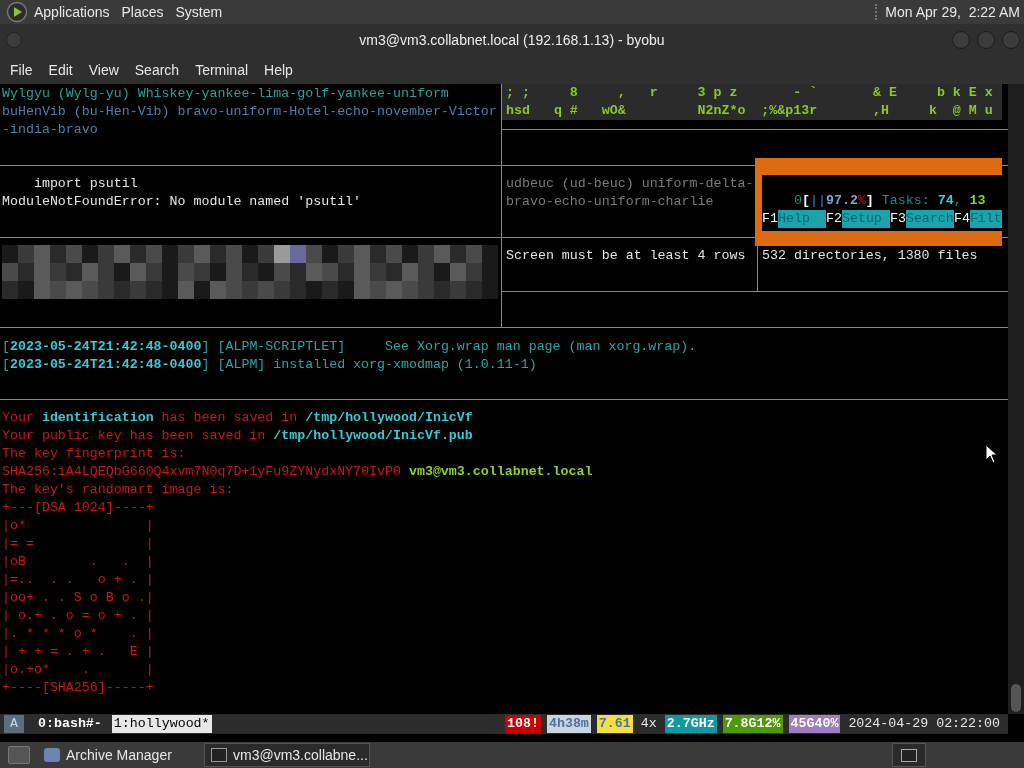 Image resolution: width=1024 pixels, height=768 pixels. Describe the element at coordinates (14, 724) in the screenshot. I see `session-badge: A` at that location.